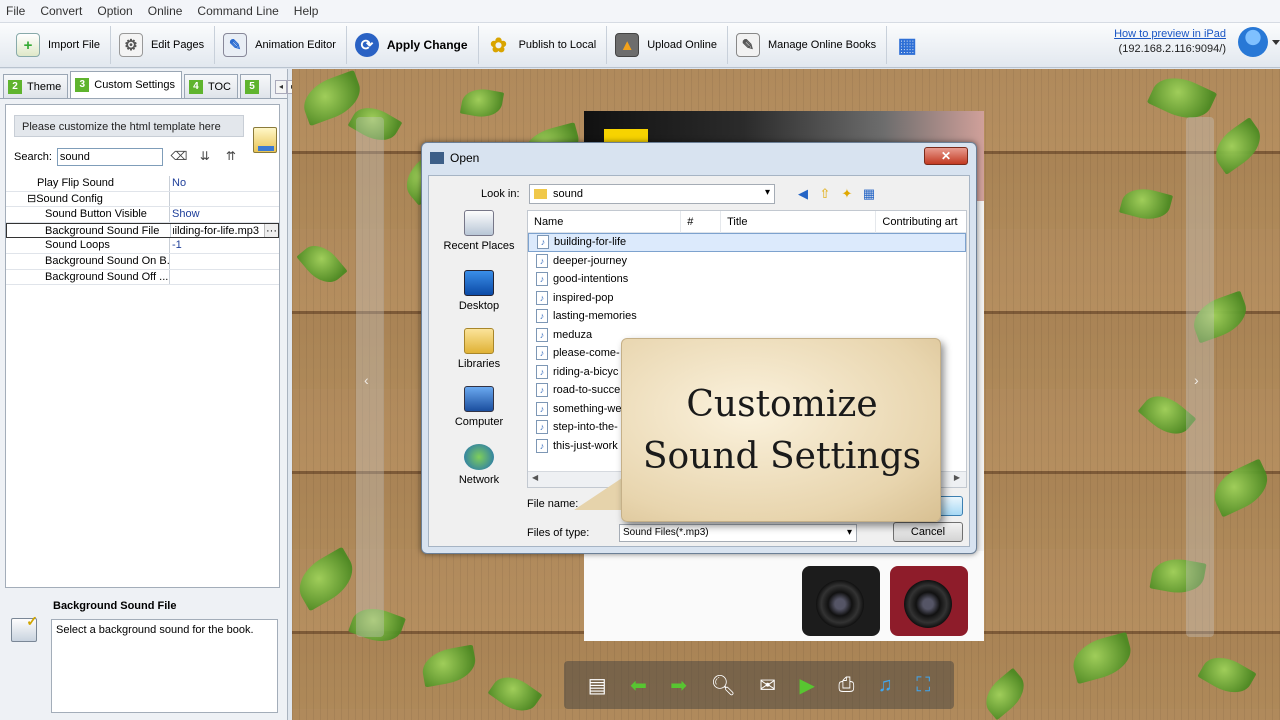  I want to click on menu-help: Help, so click(306, 11).